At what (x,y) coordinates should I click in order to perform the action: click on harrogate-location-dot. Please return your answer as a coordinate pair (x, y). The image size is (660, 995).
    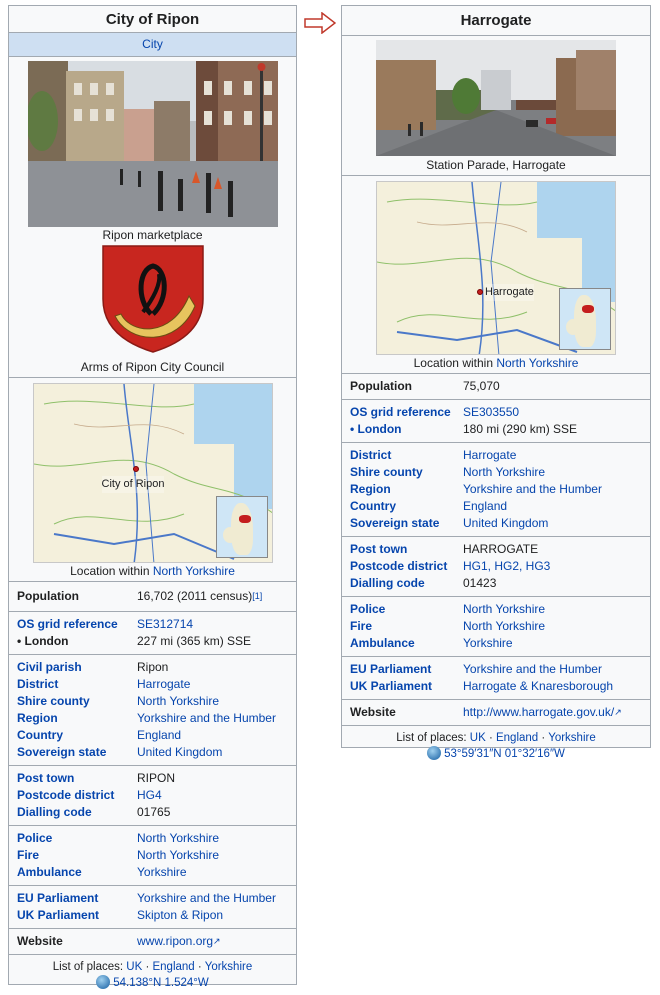
    Looking at the image, I should click on (480, 292).